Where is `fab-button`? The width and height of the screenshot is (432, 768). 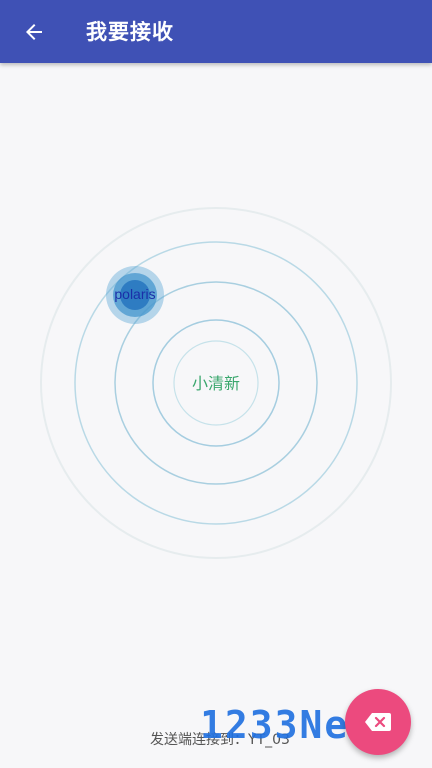
fab-button is located at coordinates (378, 722).